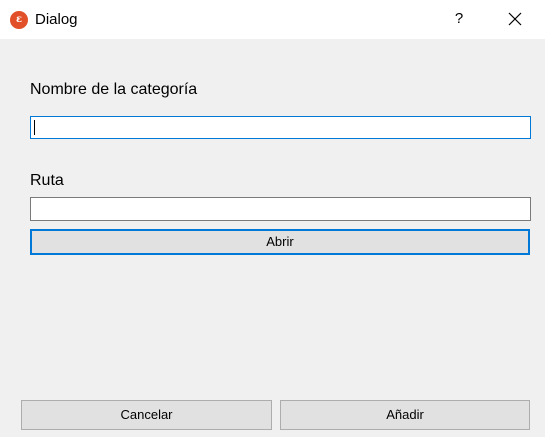 The image size is (545, 437). What do you see at coordinates (47, 180) in the screenshot?
I see `path-label: Ruta` at bounding box center [47, 180].